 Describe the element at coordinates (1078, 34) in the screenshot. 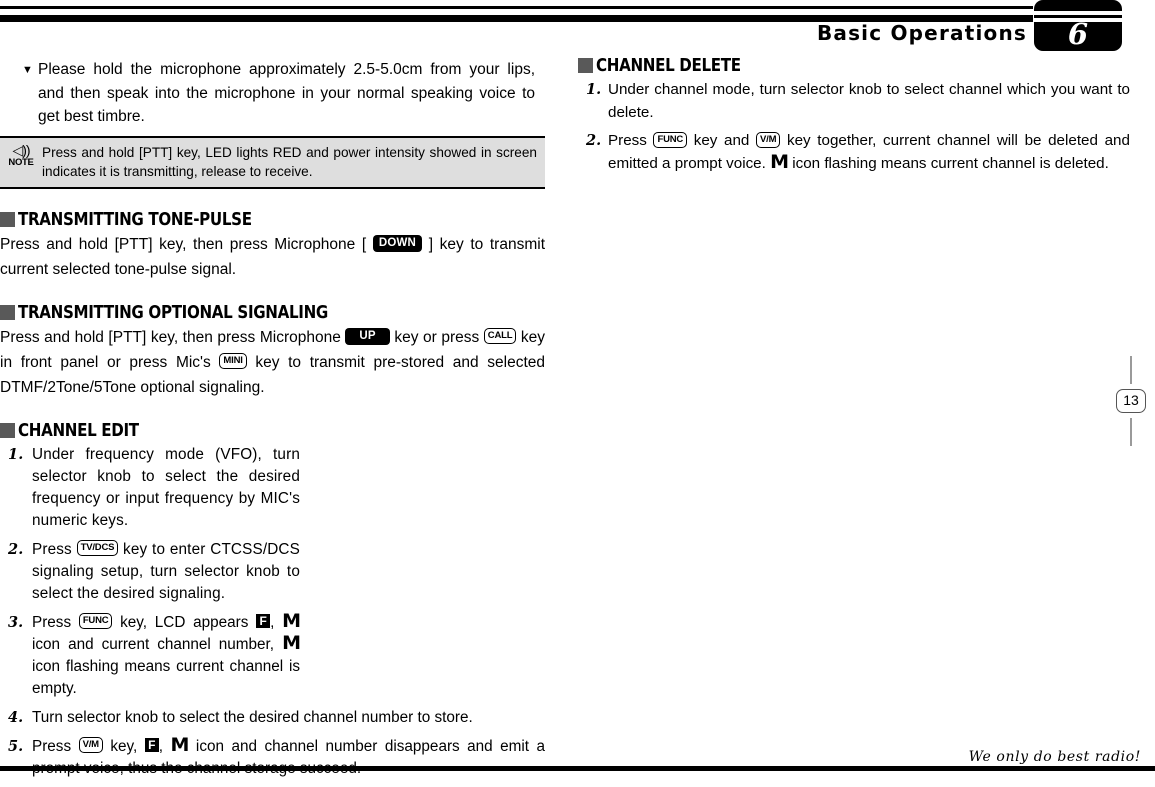

I see `chapter-number: 6` at that location.